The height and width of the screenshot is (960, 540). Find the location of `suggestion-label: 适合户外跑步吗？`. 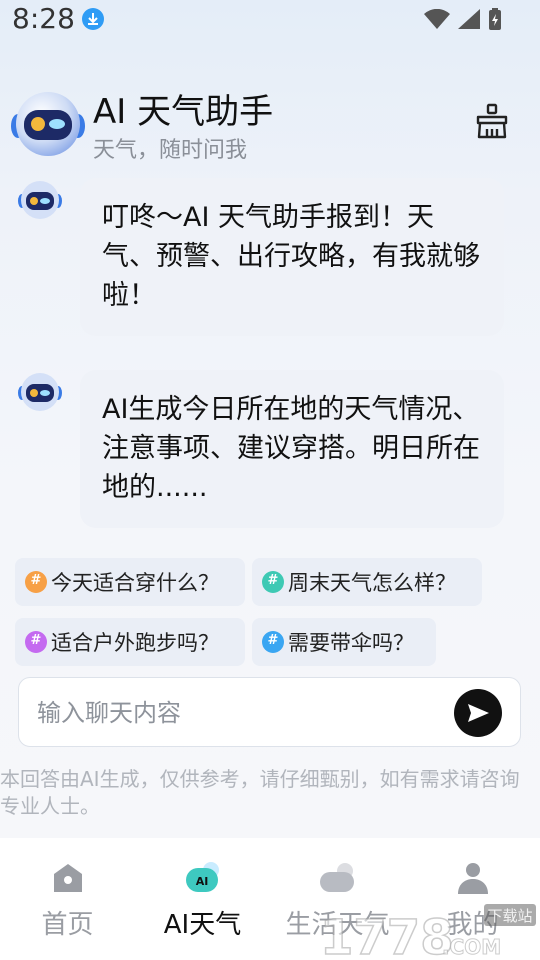

suggestion-label: 适合户外跑步吗？ is located at coordinates (135, 643).